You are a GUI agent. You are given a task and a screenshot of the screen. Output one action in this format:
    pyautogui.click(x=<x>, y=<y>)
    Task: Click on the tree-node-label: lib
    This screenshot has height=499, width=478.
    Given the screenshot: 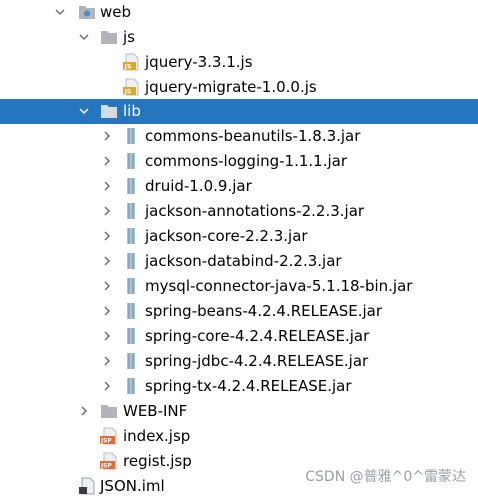 What is the action you would take?
    pyautogui.click(x=132, y=111)
    